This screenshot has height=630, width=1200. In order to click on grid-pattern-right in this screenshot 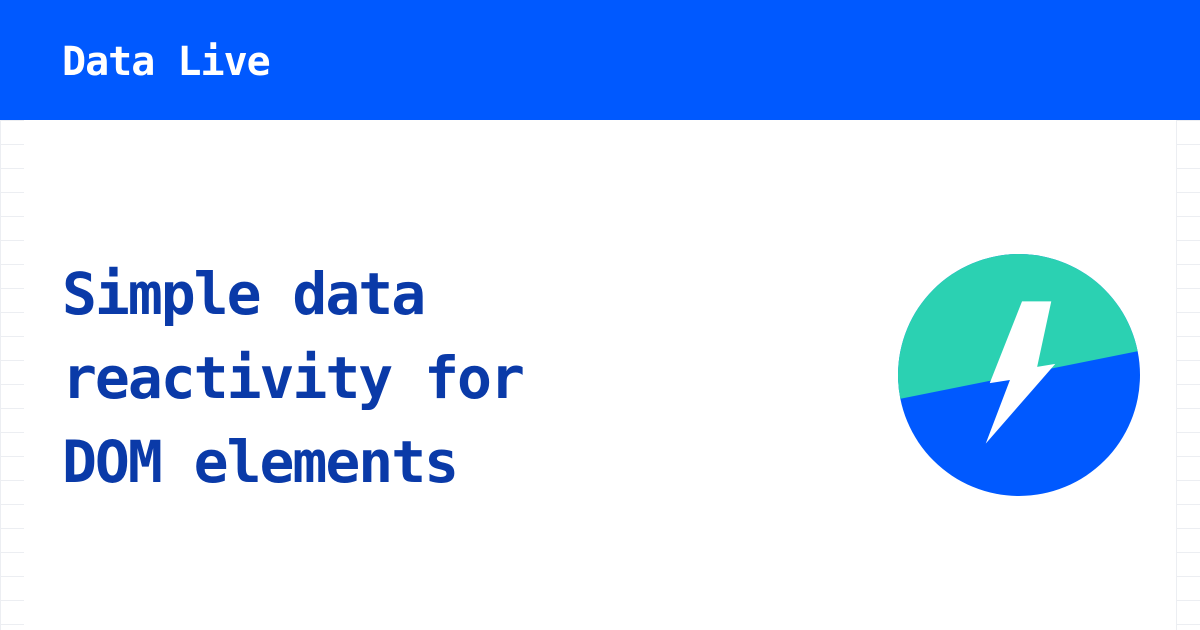, I will do `click(1188, 375)`.